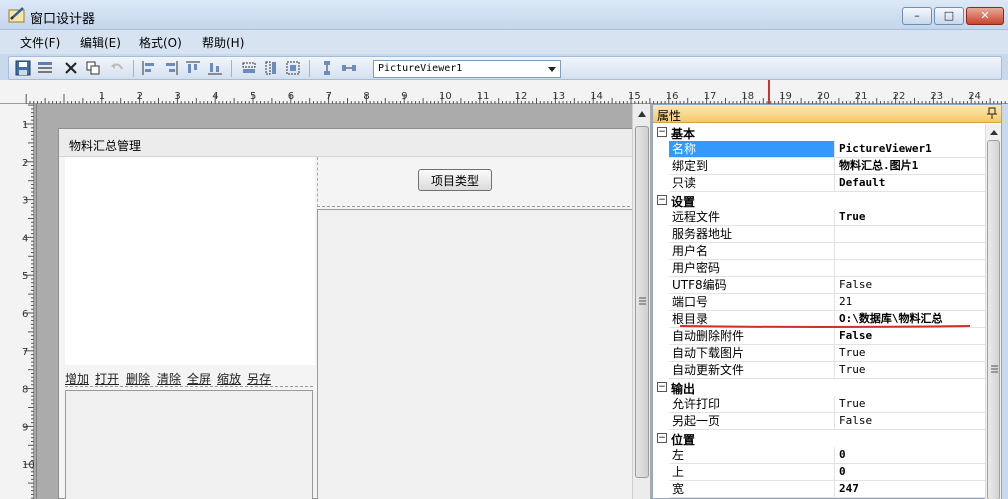 This screenshot has height=499, width=1008. I want to click on same-height-icon, so click(271, 68).